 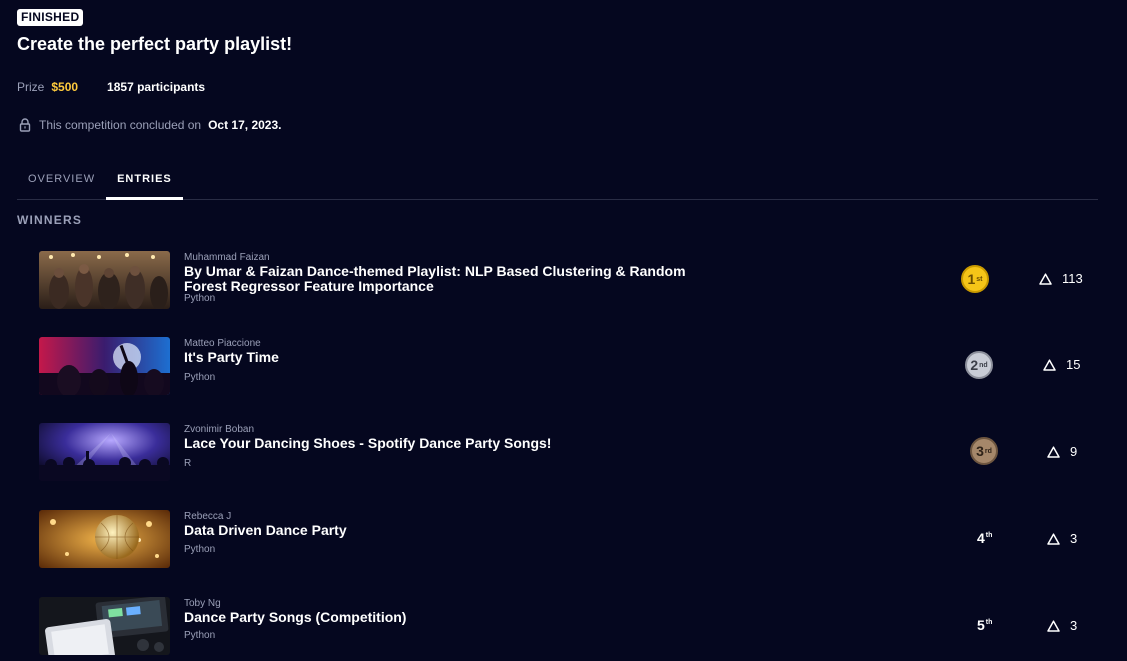 What do you see at coordinates (31, 87) in the screenshot?
I see `prize-label: Prize` at bounding box center [31, 87].